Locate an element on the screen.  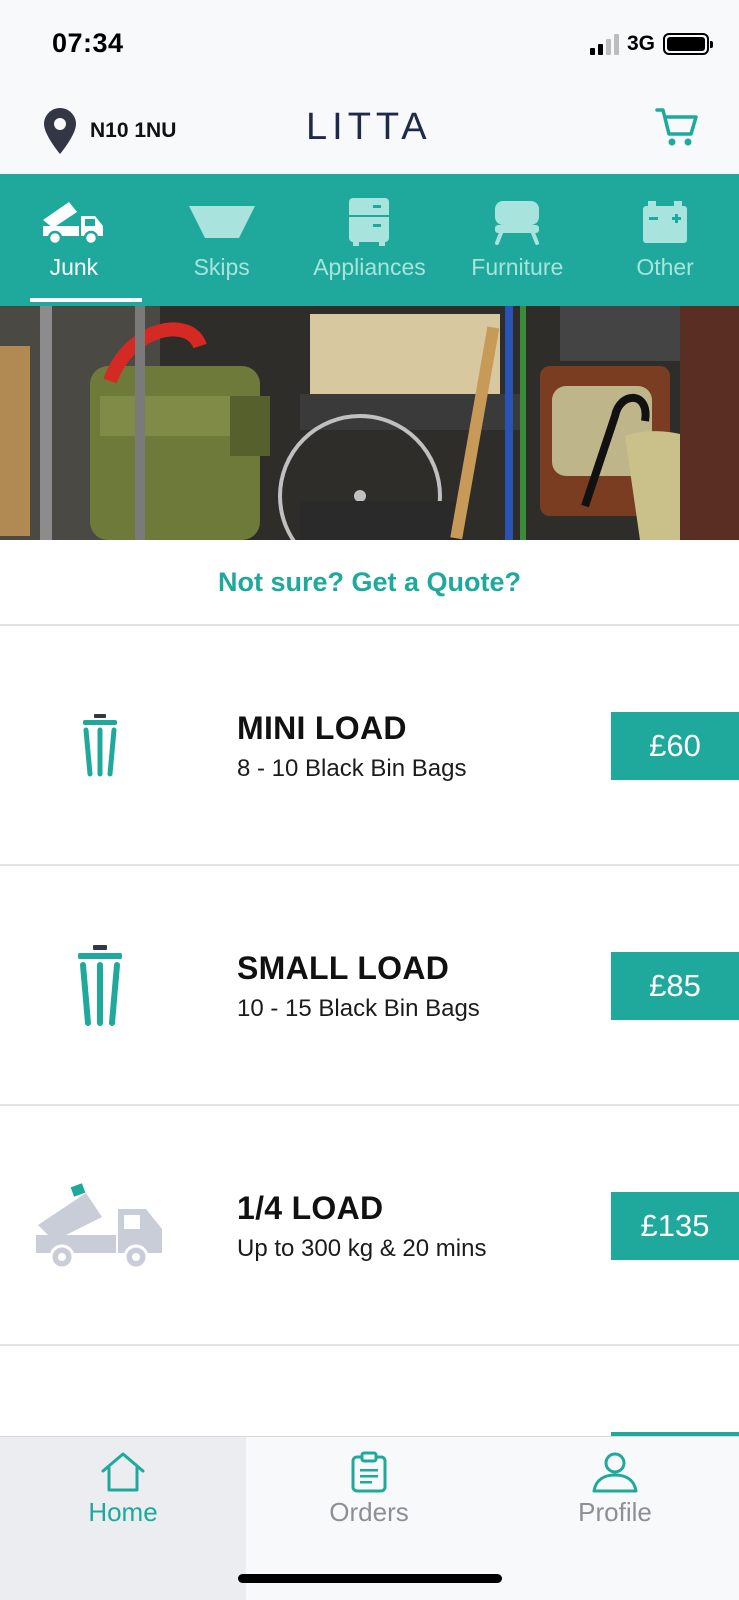
tab-other: Other is located at coordinates (665, 240).